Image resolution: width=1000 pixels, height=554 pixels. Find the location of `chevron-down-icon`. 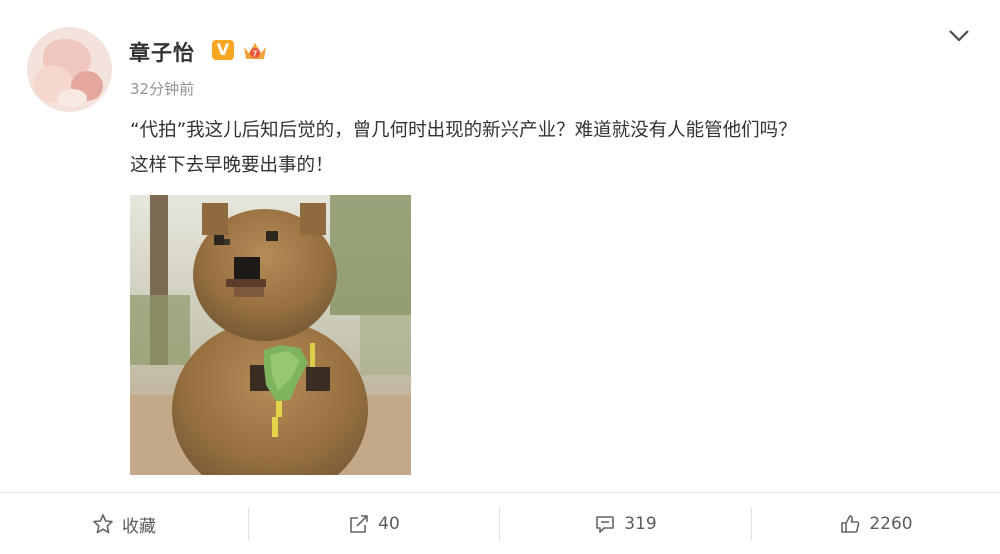

chevron-down-icon is located at coordinates (959, 35).